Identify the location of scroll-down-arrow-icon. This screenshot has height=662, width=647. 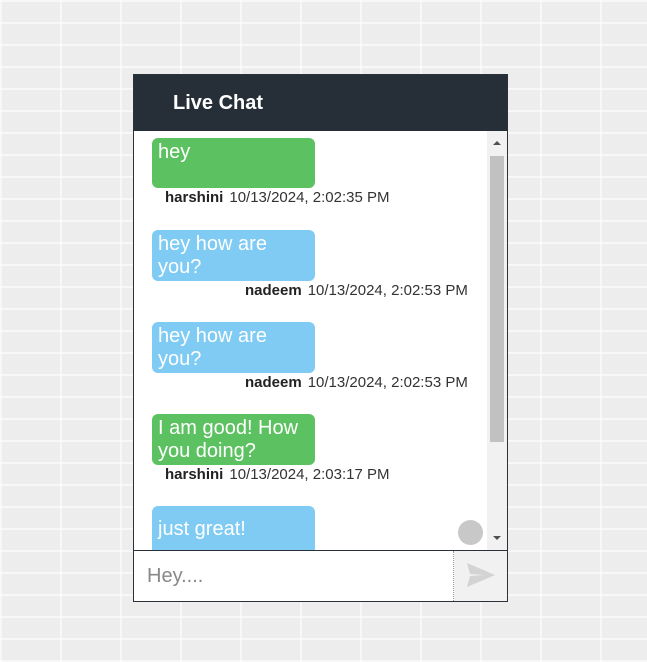
(497, 538).